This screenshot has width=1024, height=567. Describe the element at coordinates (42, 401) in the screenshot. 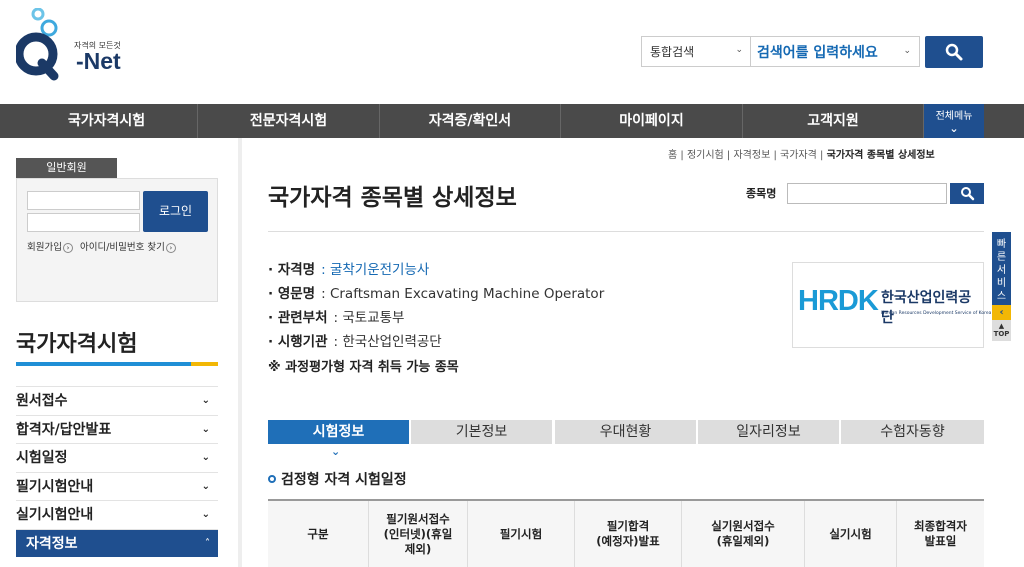

I see `sidebar-item-label: 원서접수` at that location.